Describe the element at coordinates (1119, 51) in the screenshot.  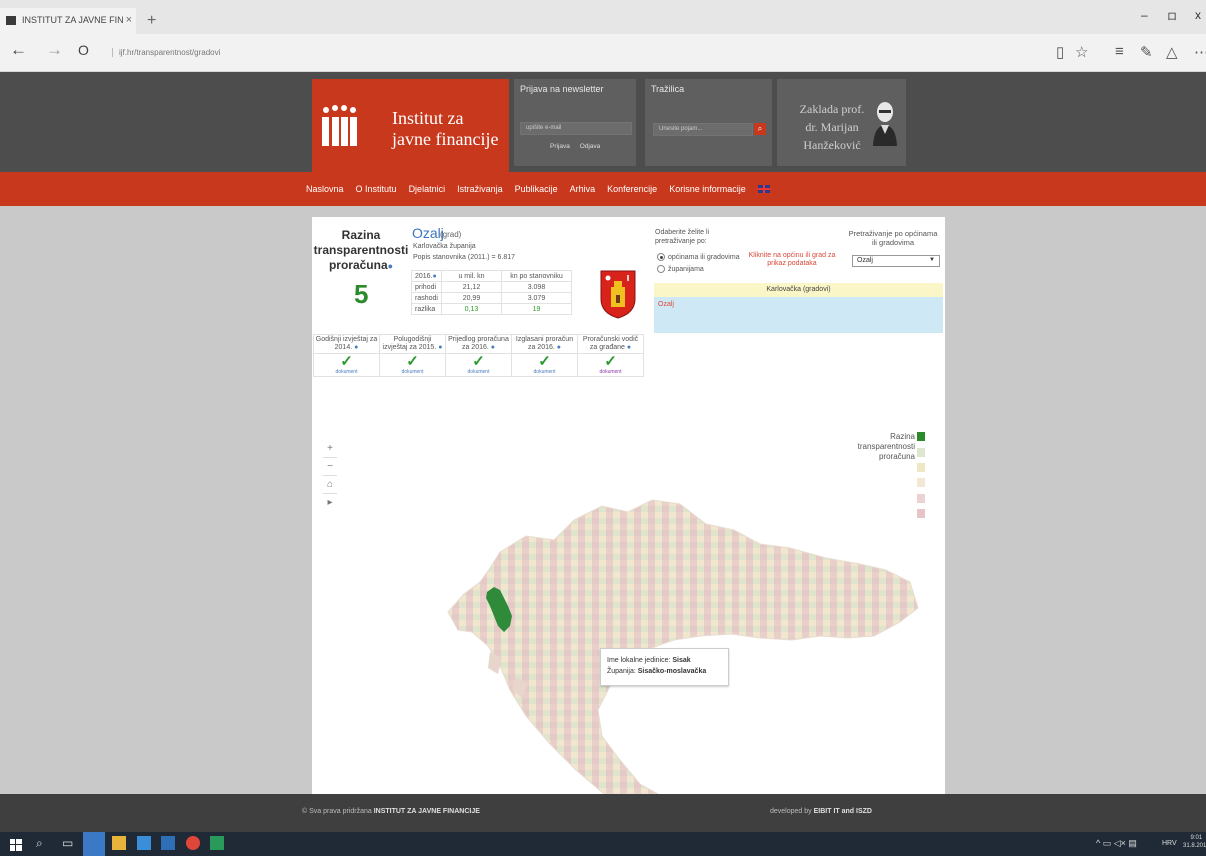
I see `hub-icon: ≡` at that location.